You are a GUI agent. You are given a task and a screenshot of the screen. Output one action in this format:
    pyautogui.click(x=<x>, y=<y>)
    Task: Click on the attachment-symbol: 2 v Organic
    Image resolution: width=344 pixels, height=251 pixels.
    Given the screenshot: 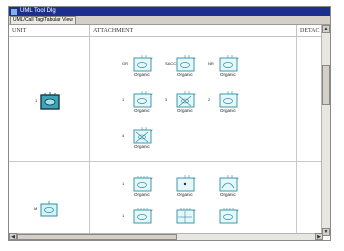 What is the action you would take?
    pyautogui.click(x=229, y=103)
    